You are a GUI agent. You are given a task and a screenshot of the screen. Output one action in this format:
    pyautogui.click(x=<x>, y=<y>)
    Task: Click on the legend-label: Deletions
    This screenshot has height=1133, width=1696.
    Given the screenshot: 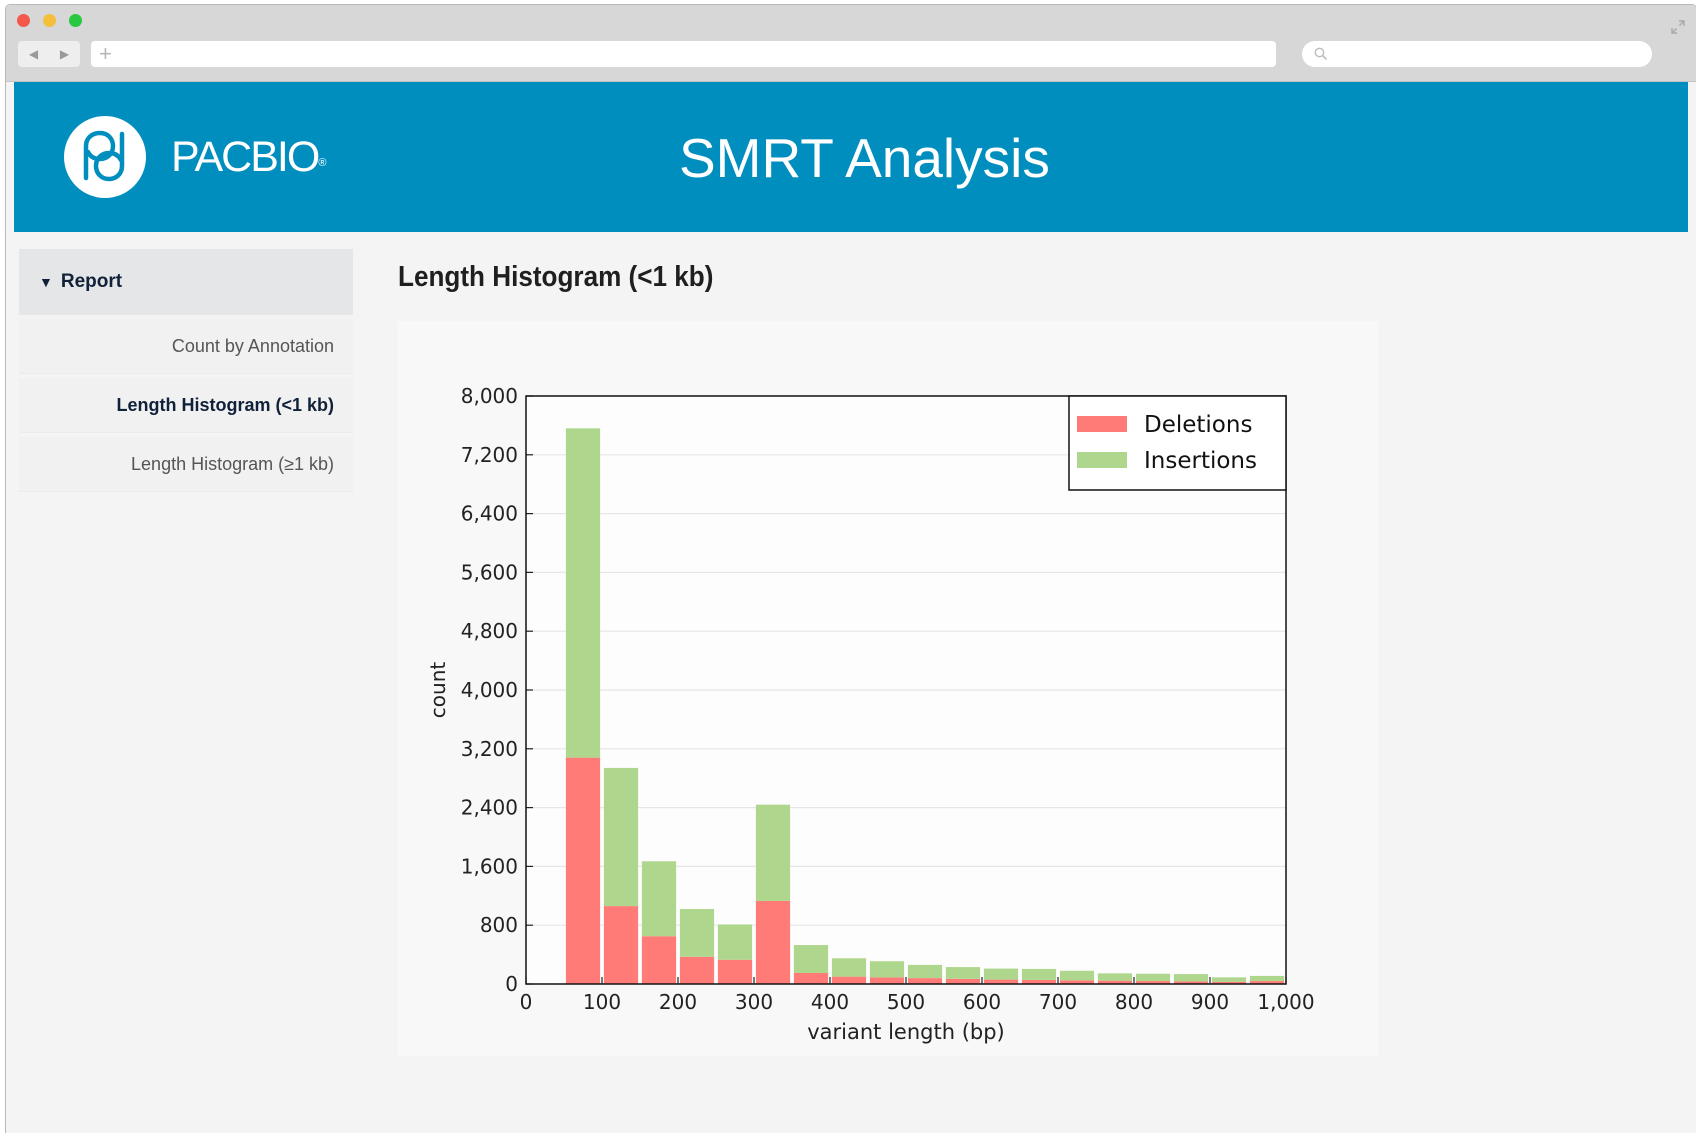 What is the action you would take?
    pyautogui.click(x=1198, y=425)
    